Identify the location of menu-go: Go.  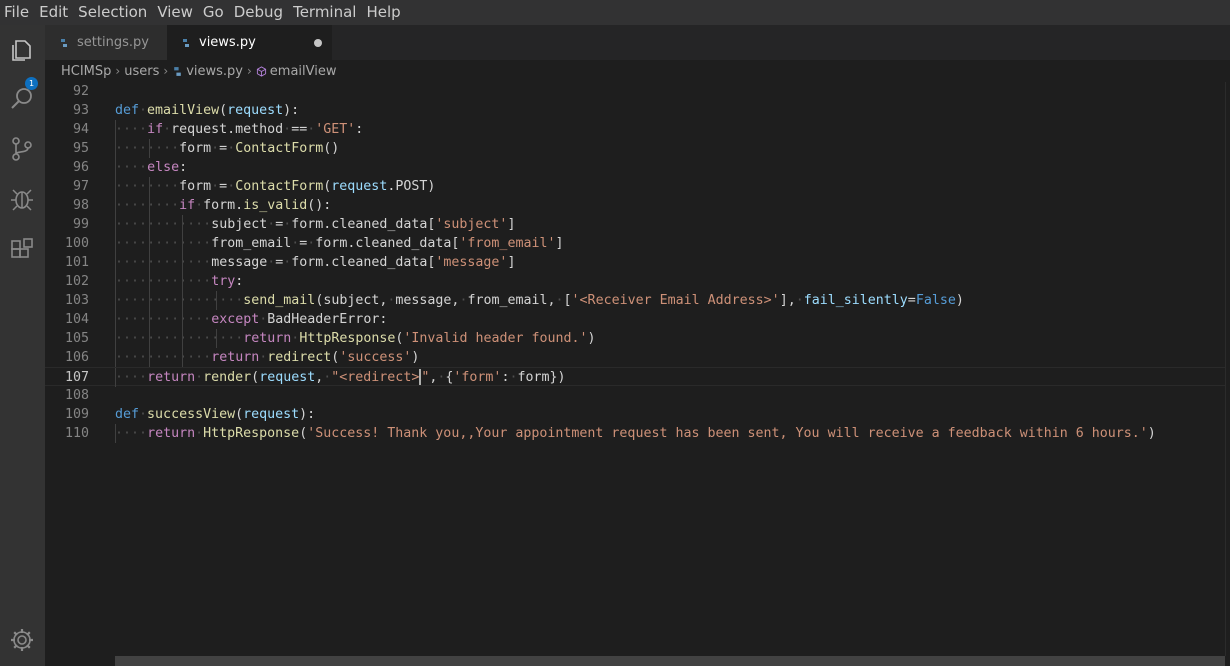
(214, 12).